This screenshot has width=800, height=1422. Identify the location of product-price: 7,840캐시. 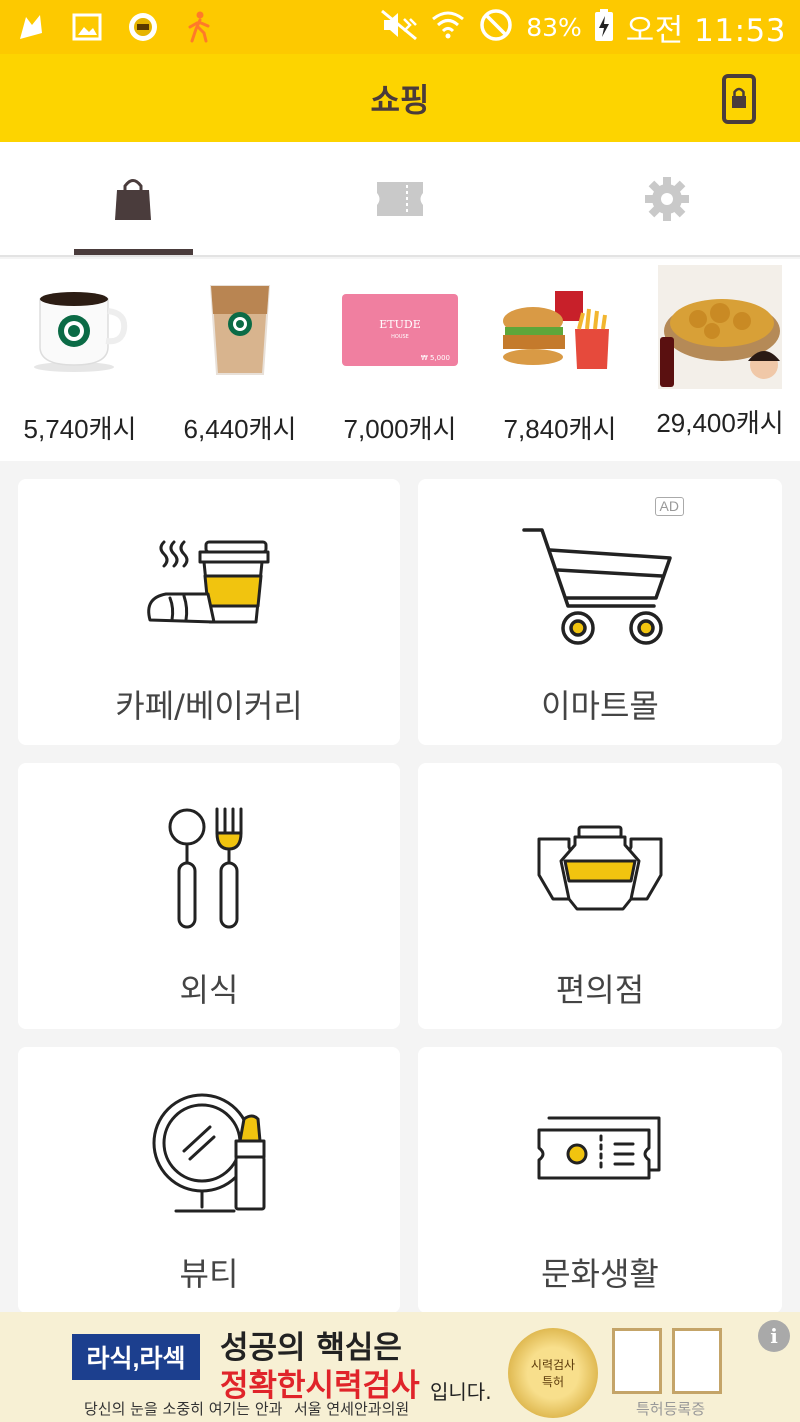
(560, 429).